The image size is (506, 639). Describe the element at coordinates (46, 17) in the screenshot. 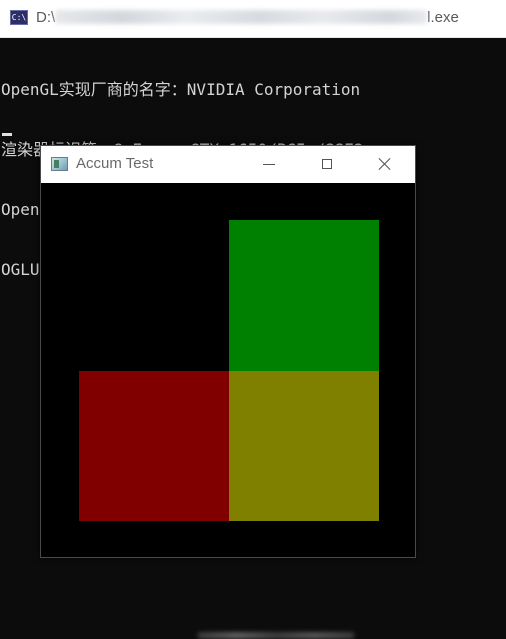

I see `console-title-prefix: D:\` at that location.